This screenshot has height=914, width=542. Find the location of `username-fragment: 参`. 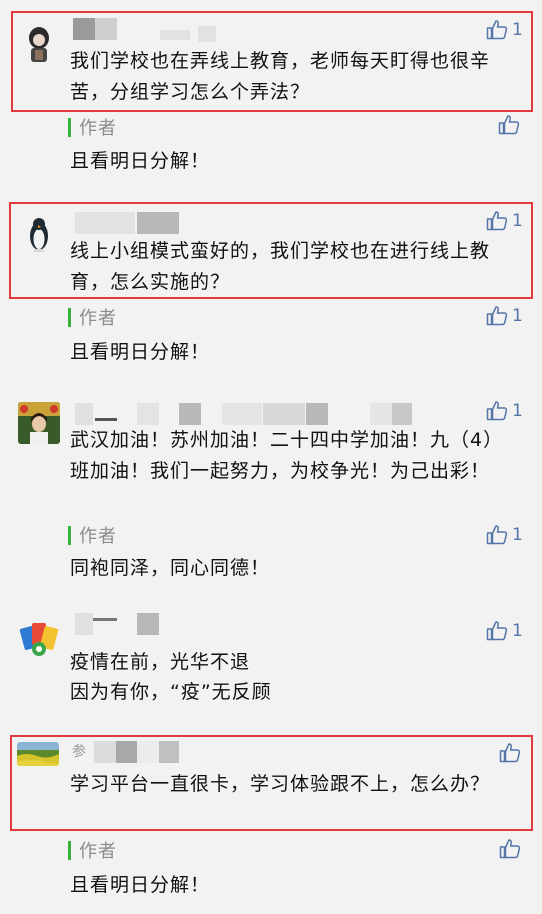

username-fragment: 参 is located at coordinates (79, 752).